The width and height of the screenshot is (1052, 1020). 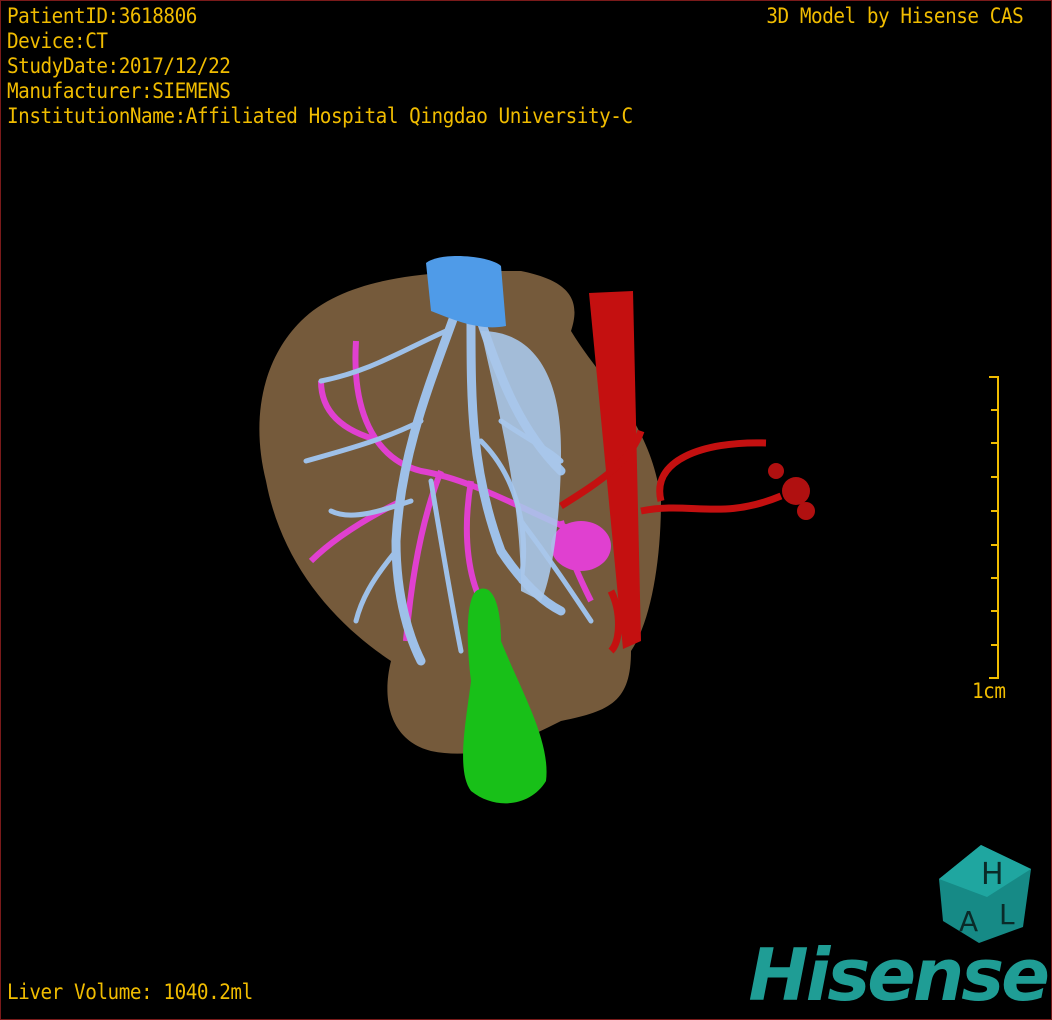 I want to click on cube-letter-l: L, so click(x=1007, y=914).